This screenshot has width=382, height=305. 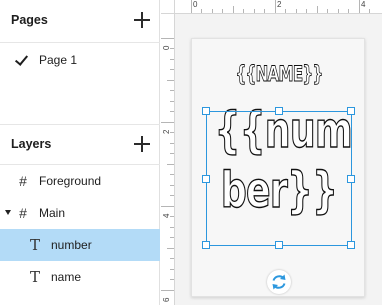 I want to click on resize-handle-bottom-right, so click(x=351, y=245).